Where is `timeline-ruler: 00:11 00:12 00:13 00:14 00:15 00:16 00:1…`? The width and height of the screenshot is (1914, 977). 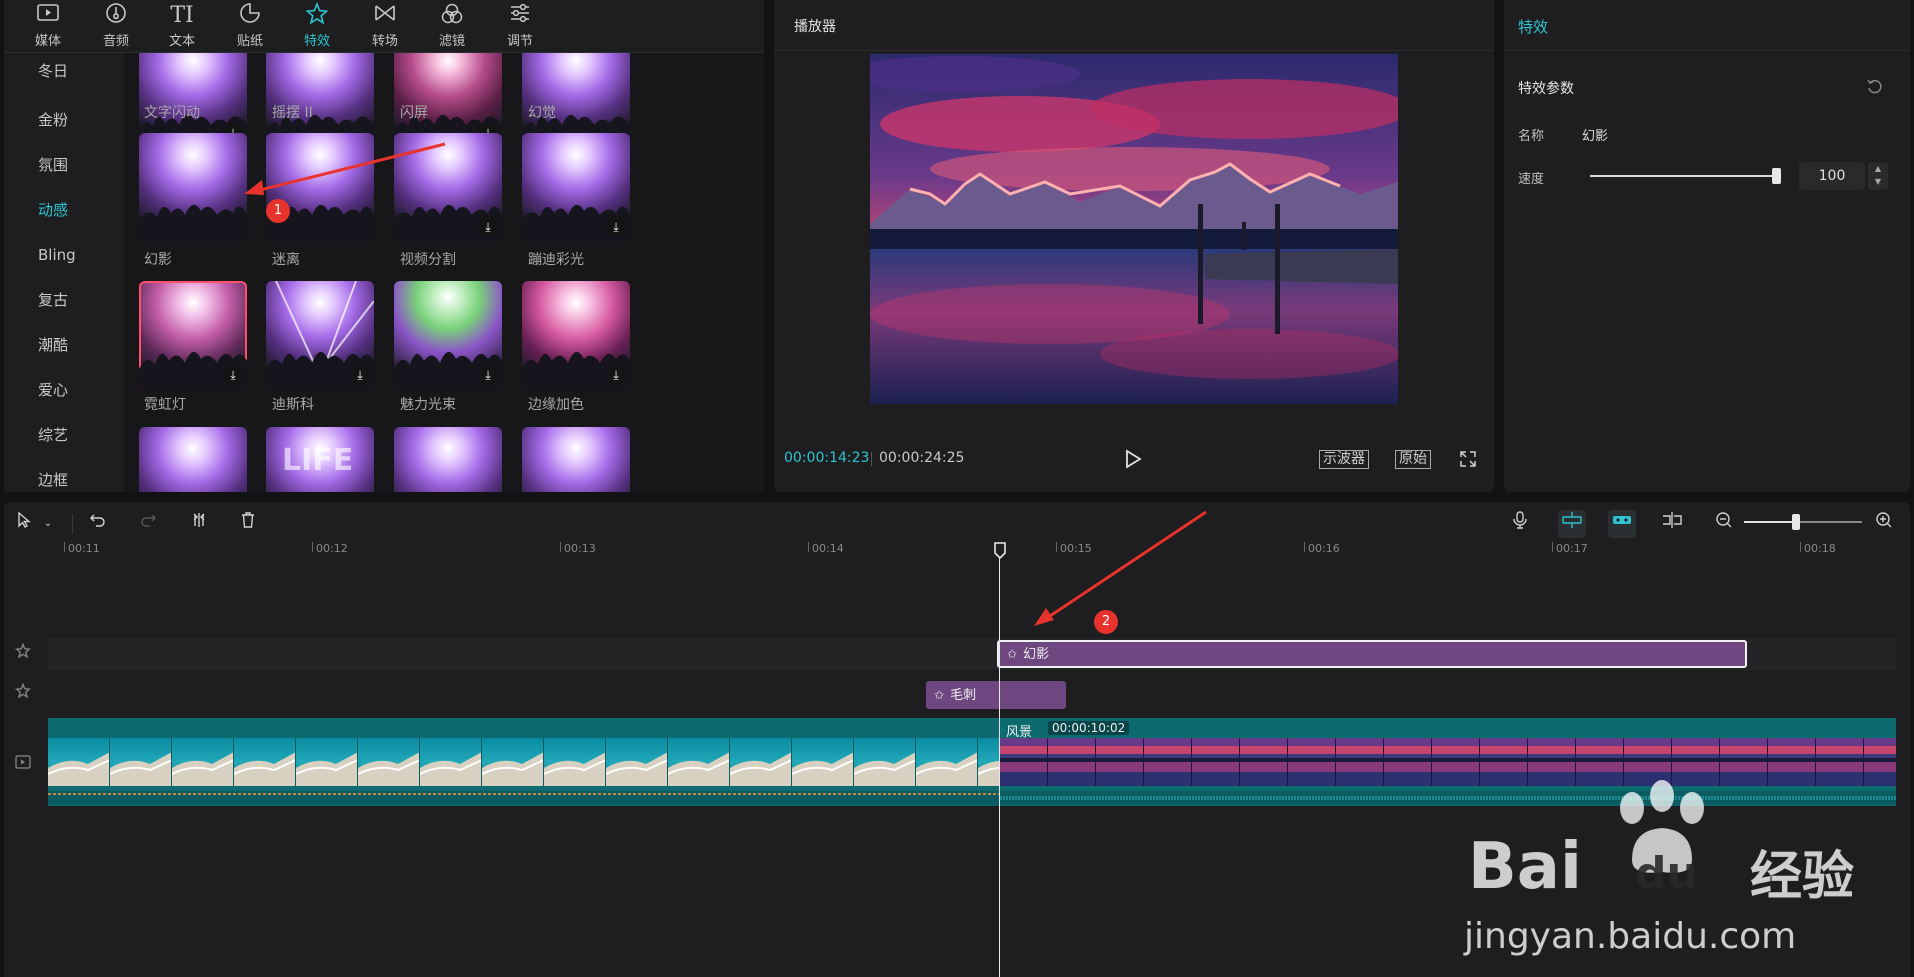
timeline-ruler: 00:11 00:12 00:13 00:14 00:15 00:16 00:1… is located at coordinates (979, 549).